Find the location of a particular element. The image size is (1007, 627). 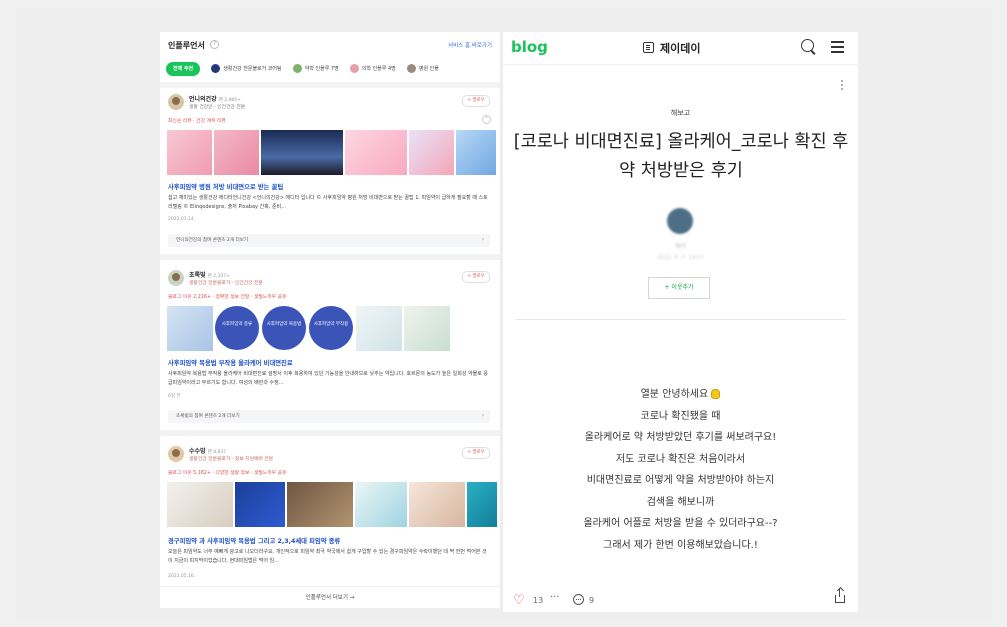

tab-medical: 의학 인플루 4명 is located at coordinates (372, 69).